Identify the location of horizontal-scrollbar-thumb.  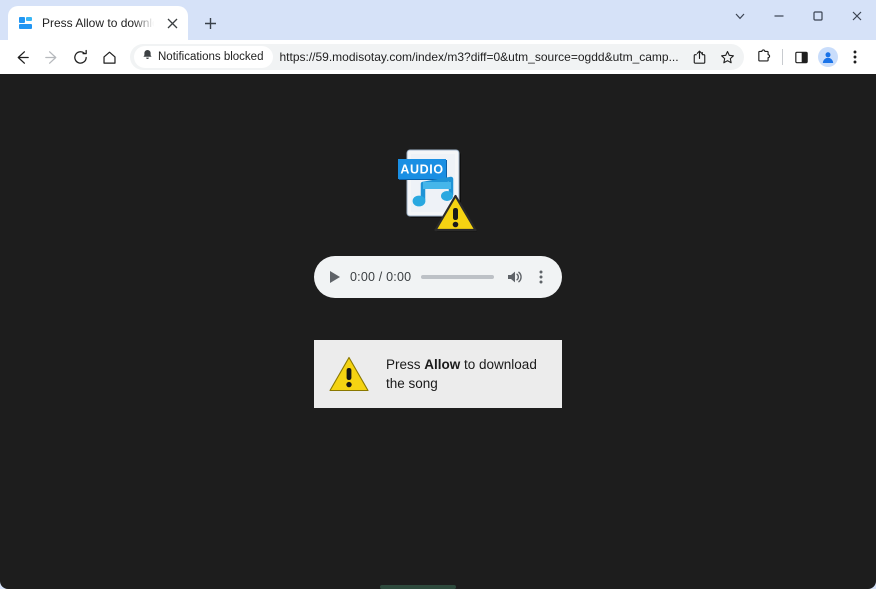
(418, 587).